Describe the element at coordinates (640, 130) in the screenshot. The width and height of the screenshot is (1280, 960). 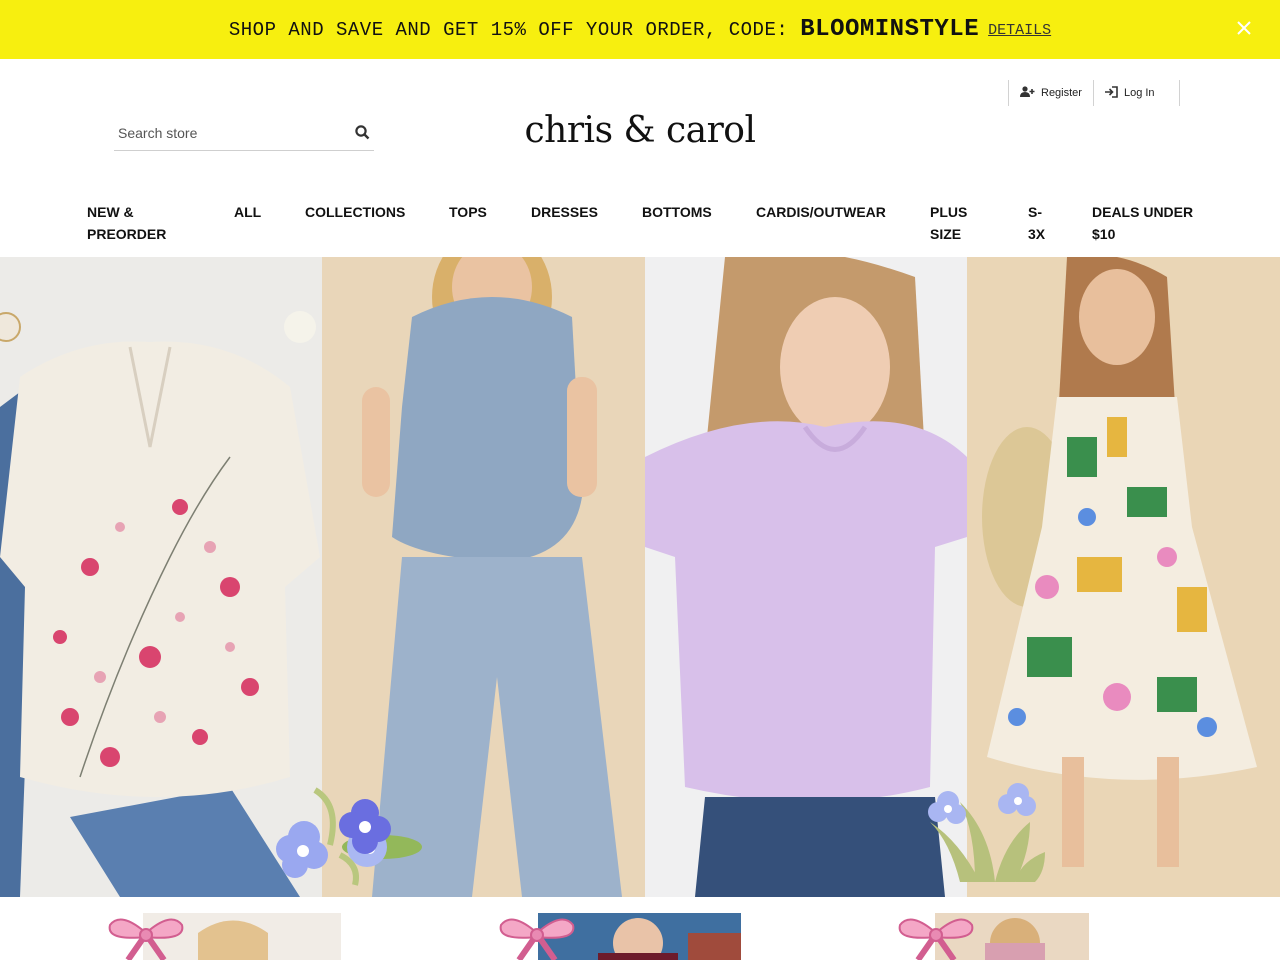
I see `brand-logo: chris & carol` at that location.